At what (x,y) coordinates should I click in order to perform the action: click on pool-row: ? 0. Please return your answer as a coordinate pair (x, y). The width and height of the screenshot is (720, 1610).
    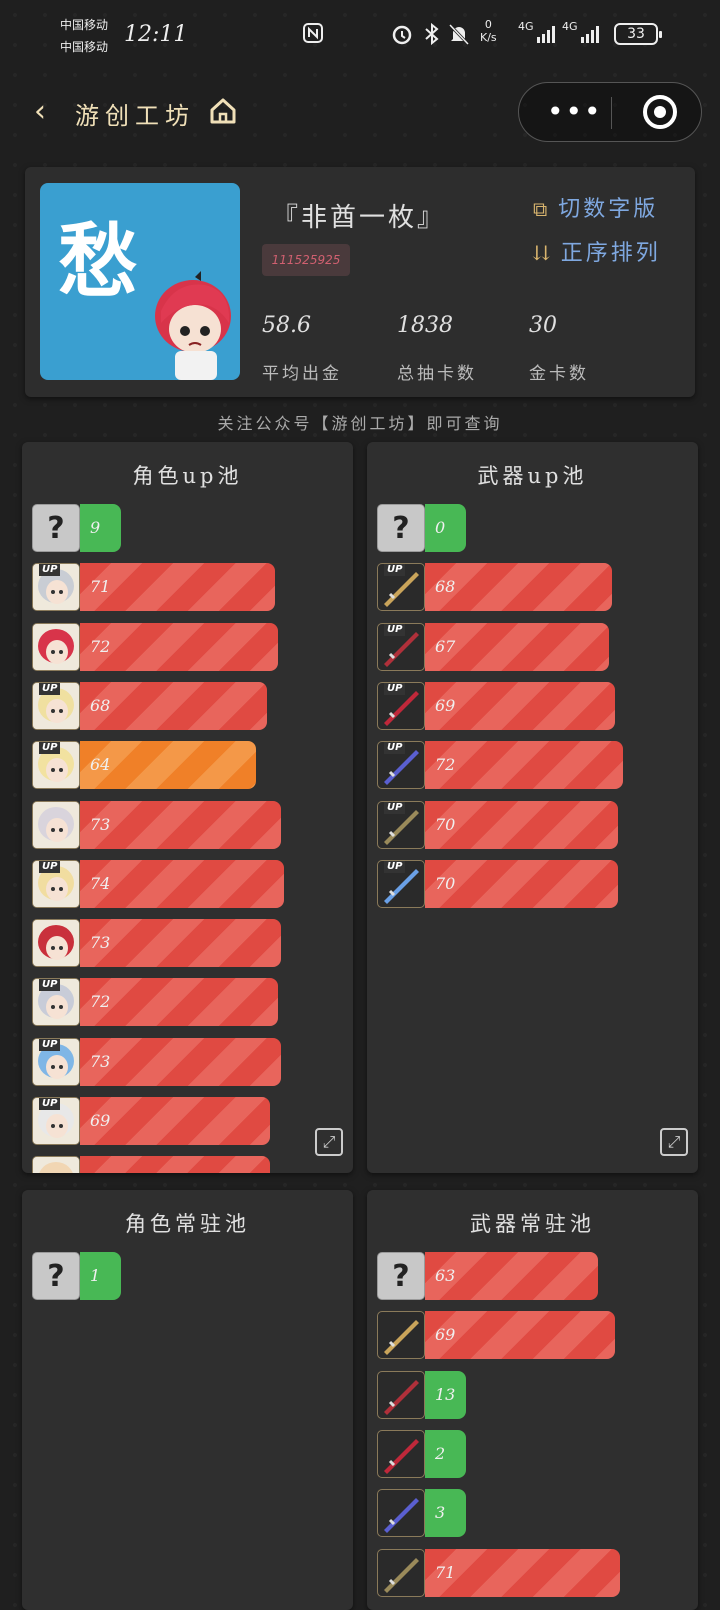
    Looking at the image, I should click on (532, 529).